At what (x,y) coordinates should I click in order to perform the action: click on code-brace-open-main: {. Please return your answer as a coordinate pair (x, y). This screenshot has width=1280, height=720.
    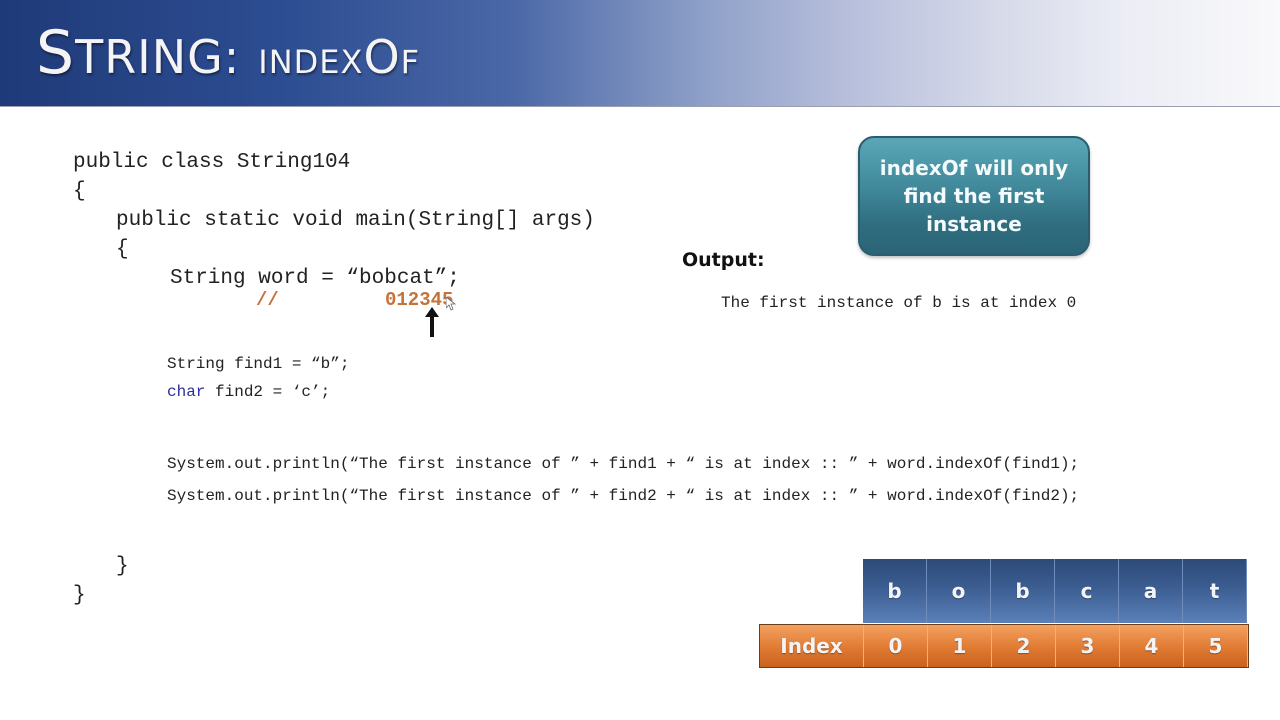
    Looking at the image, I should click on (122, 249).